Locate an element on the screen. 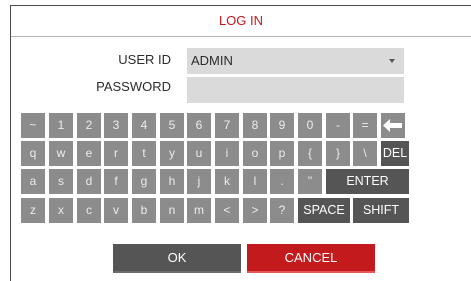 Image resolution: width=471 pixels, height=281 pixels. backspace-arrow-icon is located at coordinates (392, 125).